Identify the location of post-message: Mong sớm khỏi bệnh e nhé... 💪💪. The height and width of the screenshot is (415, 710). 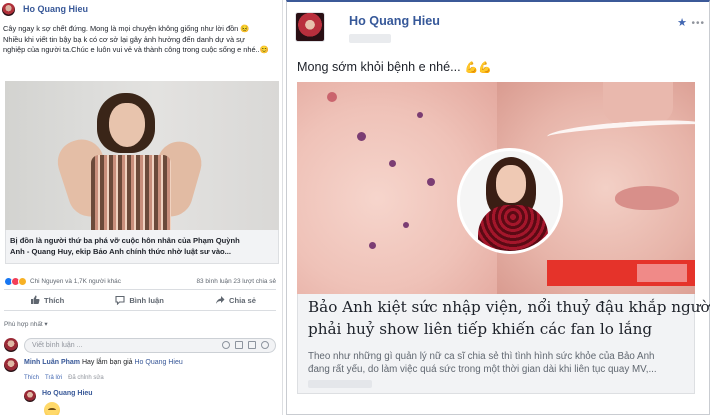
(394, 67).